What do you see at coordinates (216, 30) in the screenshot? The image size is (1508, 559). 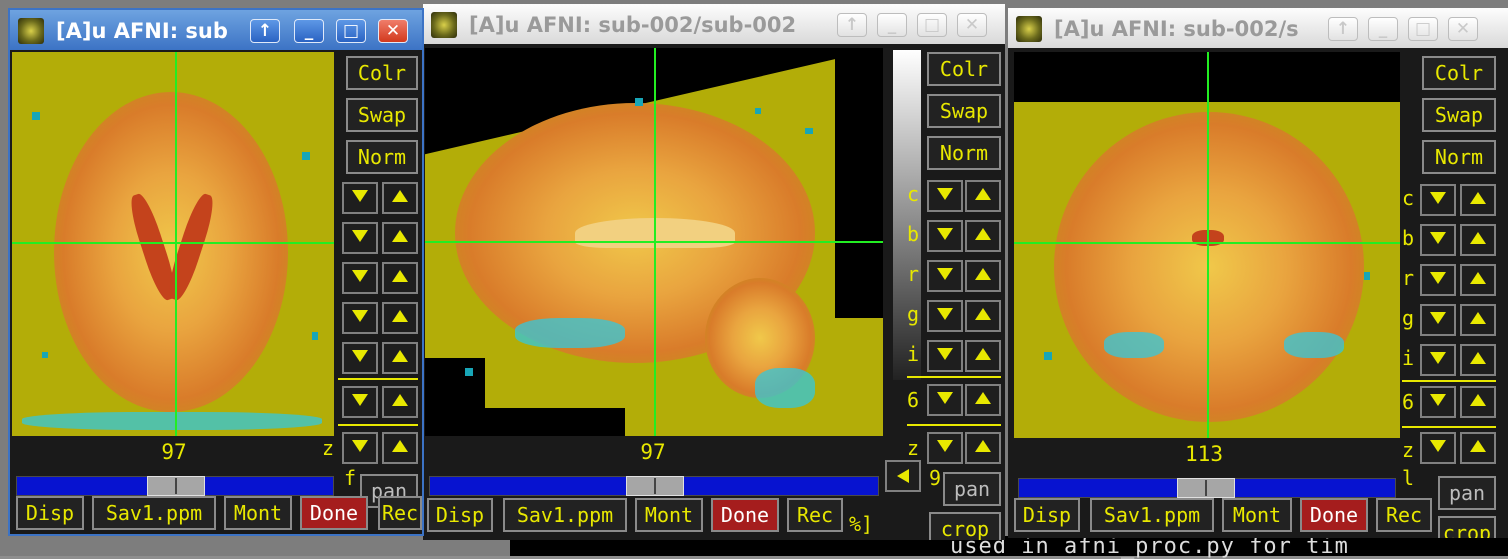 I see `titlebar: [A]u AFNI: sub ↑ _ □ ✕` at bounding box center [216, 30].